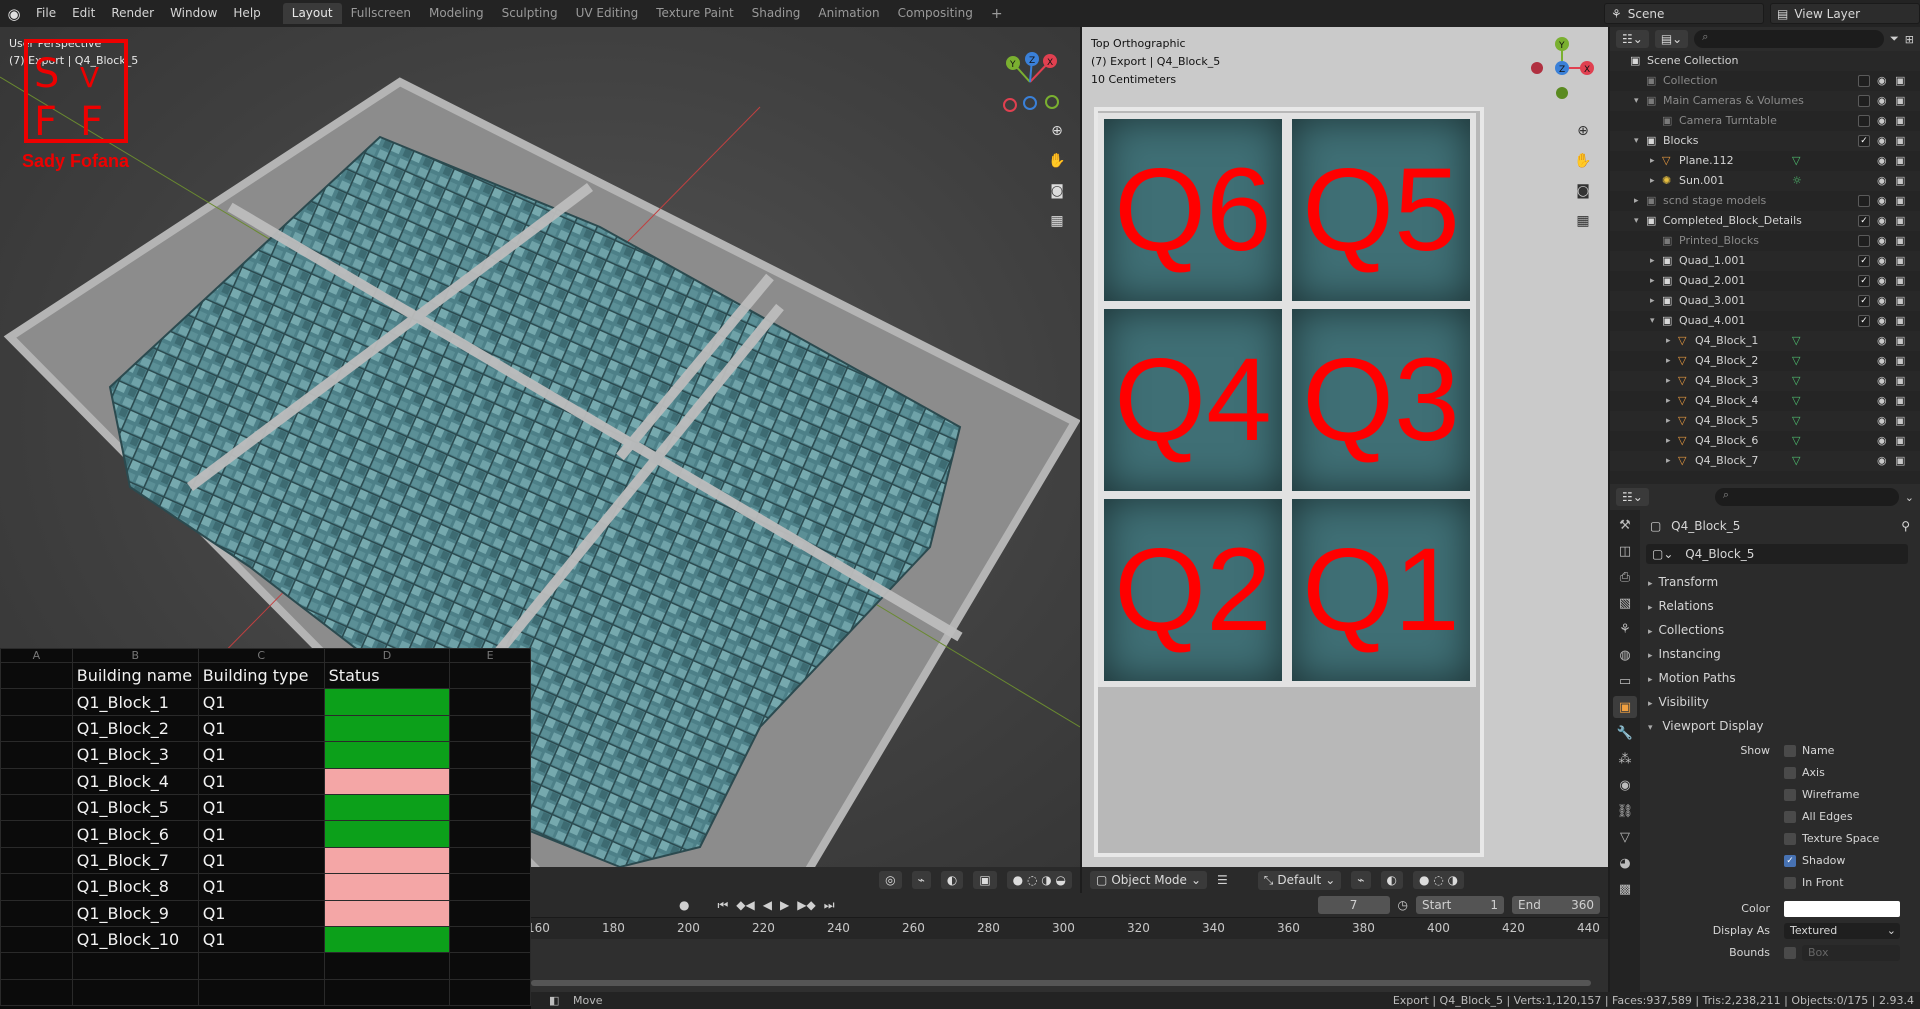  What do you see at coordinates (722, 905) in the screenshot?
I see `jump-start-icon: ⏮` at bounding box center [722, 905].